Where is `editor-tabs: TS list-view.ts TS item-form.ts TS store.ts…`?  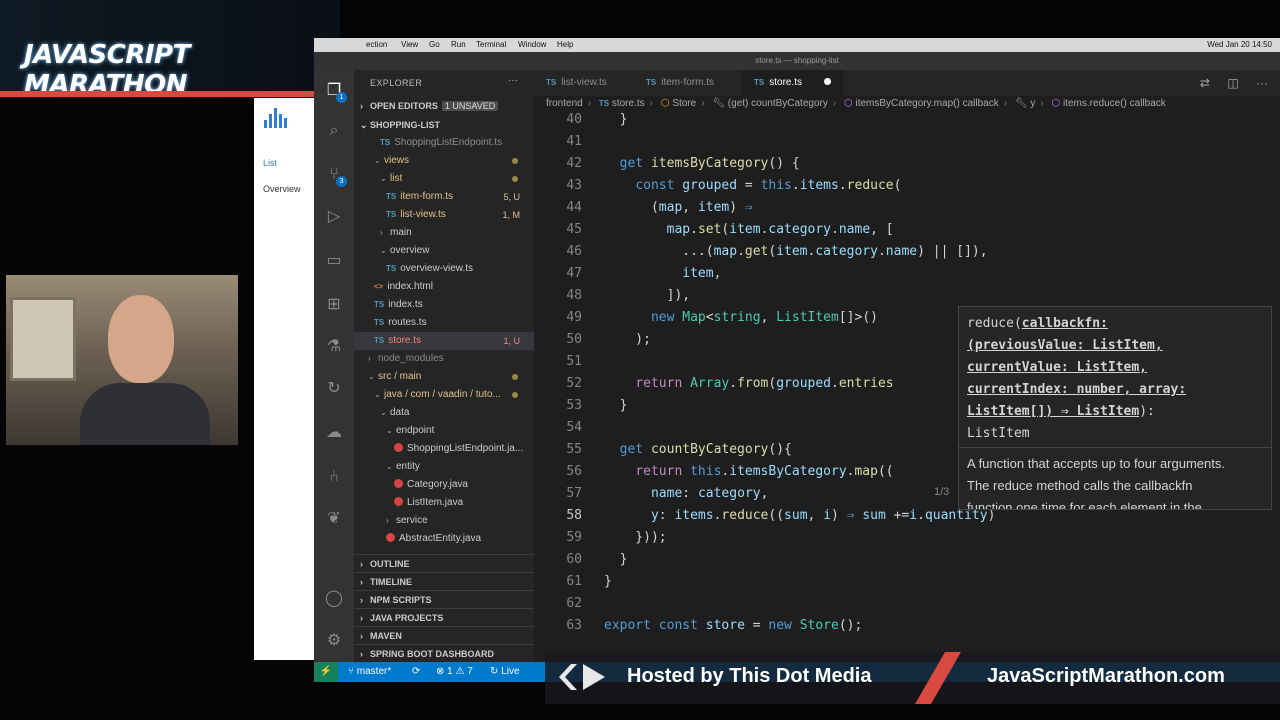
editor-tabs: TS list-view.ts TS item-form.ts TS store.ts… is located at coordinates (907, 83).